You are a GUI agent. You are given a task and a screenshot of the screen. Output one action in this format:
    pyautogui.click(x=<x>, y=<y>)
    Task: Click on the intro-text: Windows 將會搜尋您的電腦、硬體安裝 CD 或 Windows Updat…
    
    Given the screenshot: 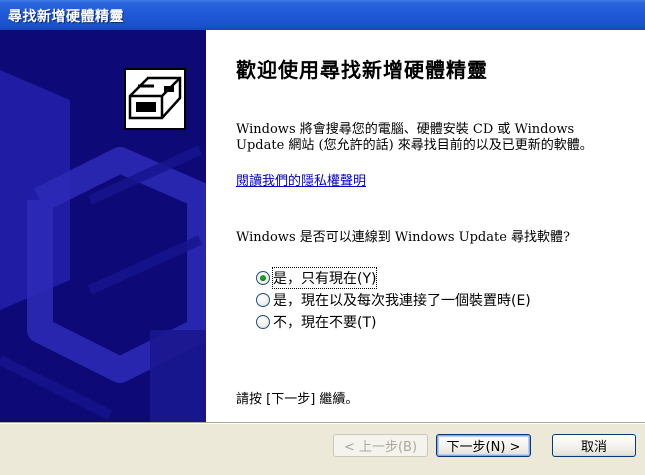 What is the action you would take?
    pyautogui.click(x=414, y=137)
    